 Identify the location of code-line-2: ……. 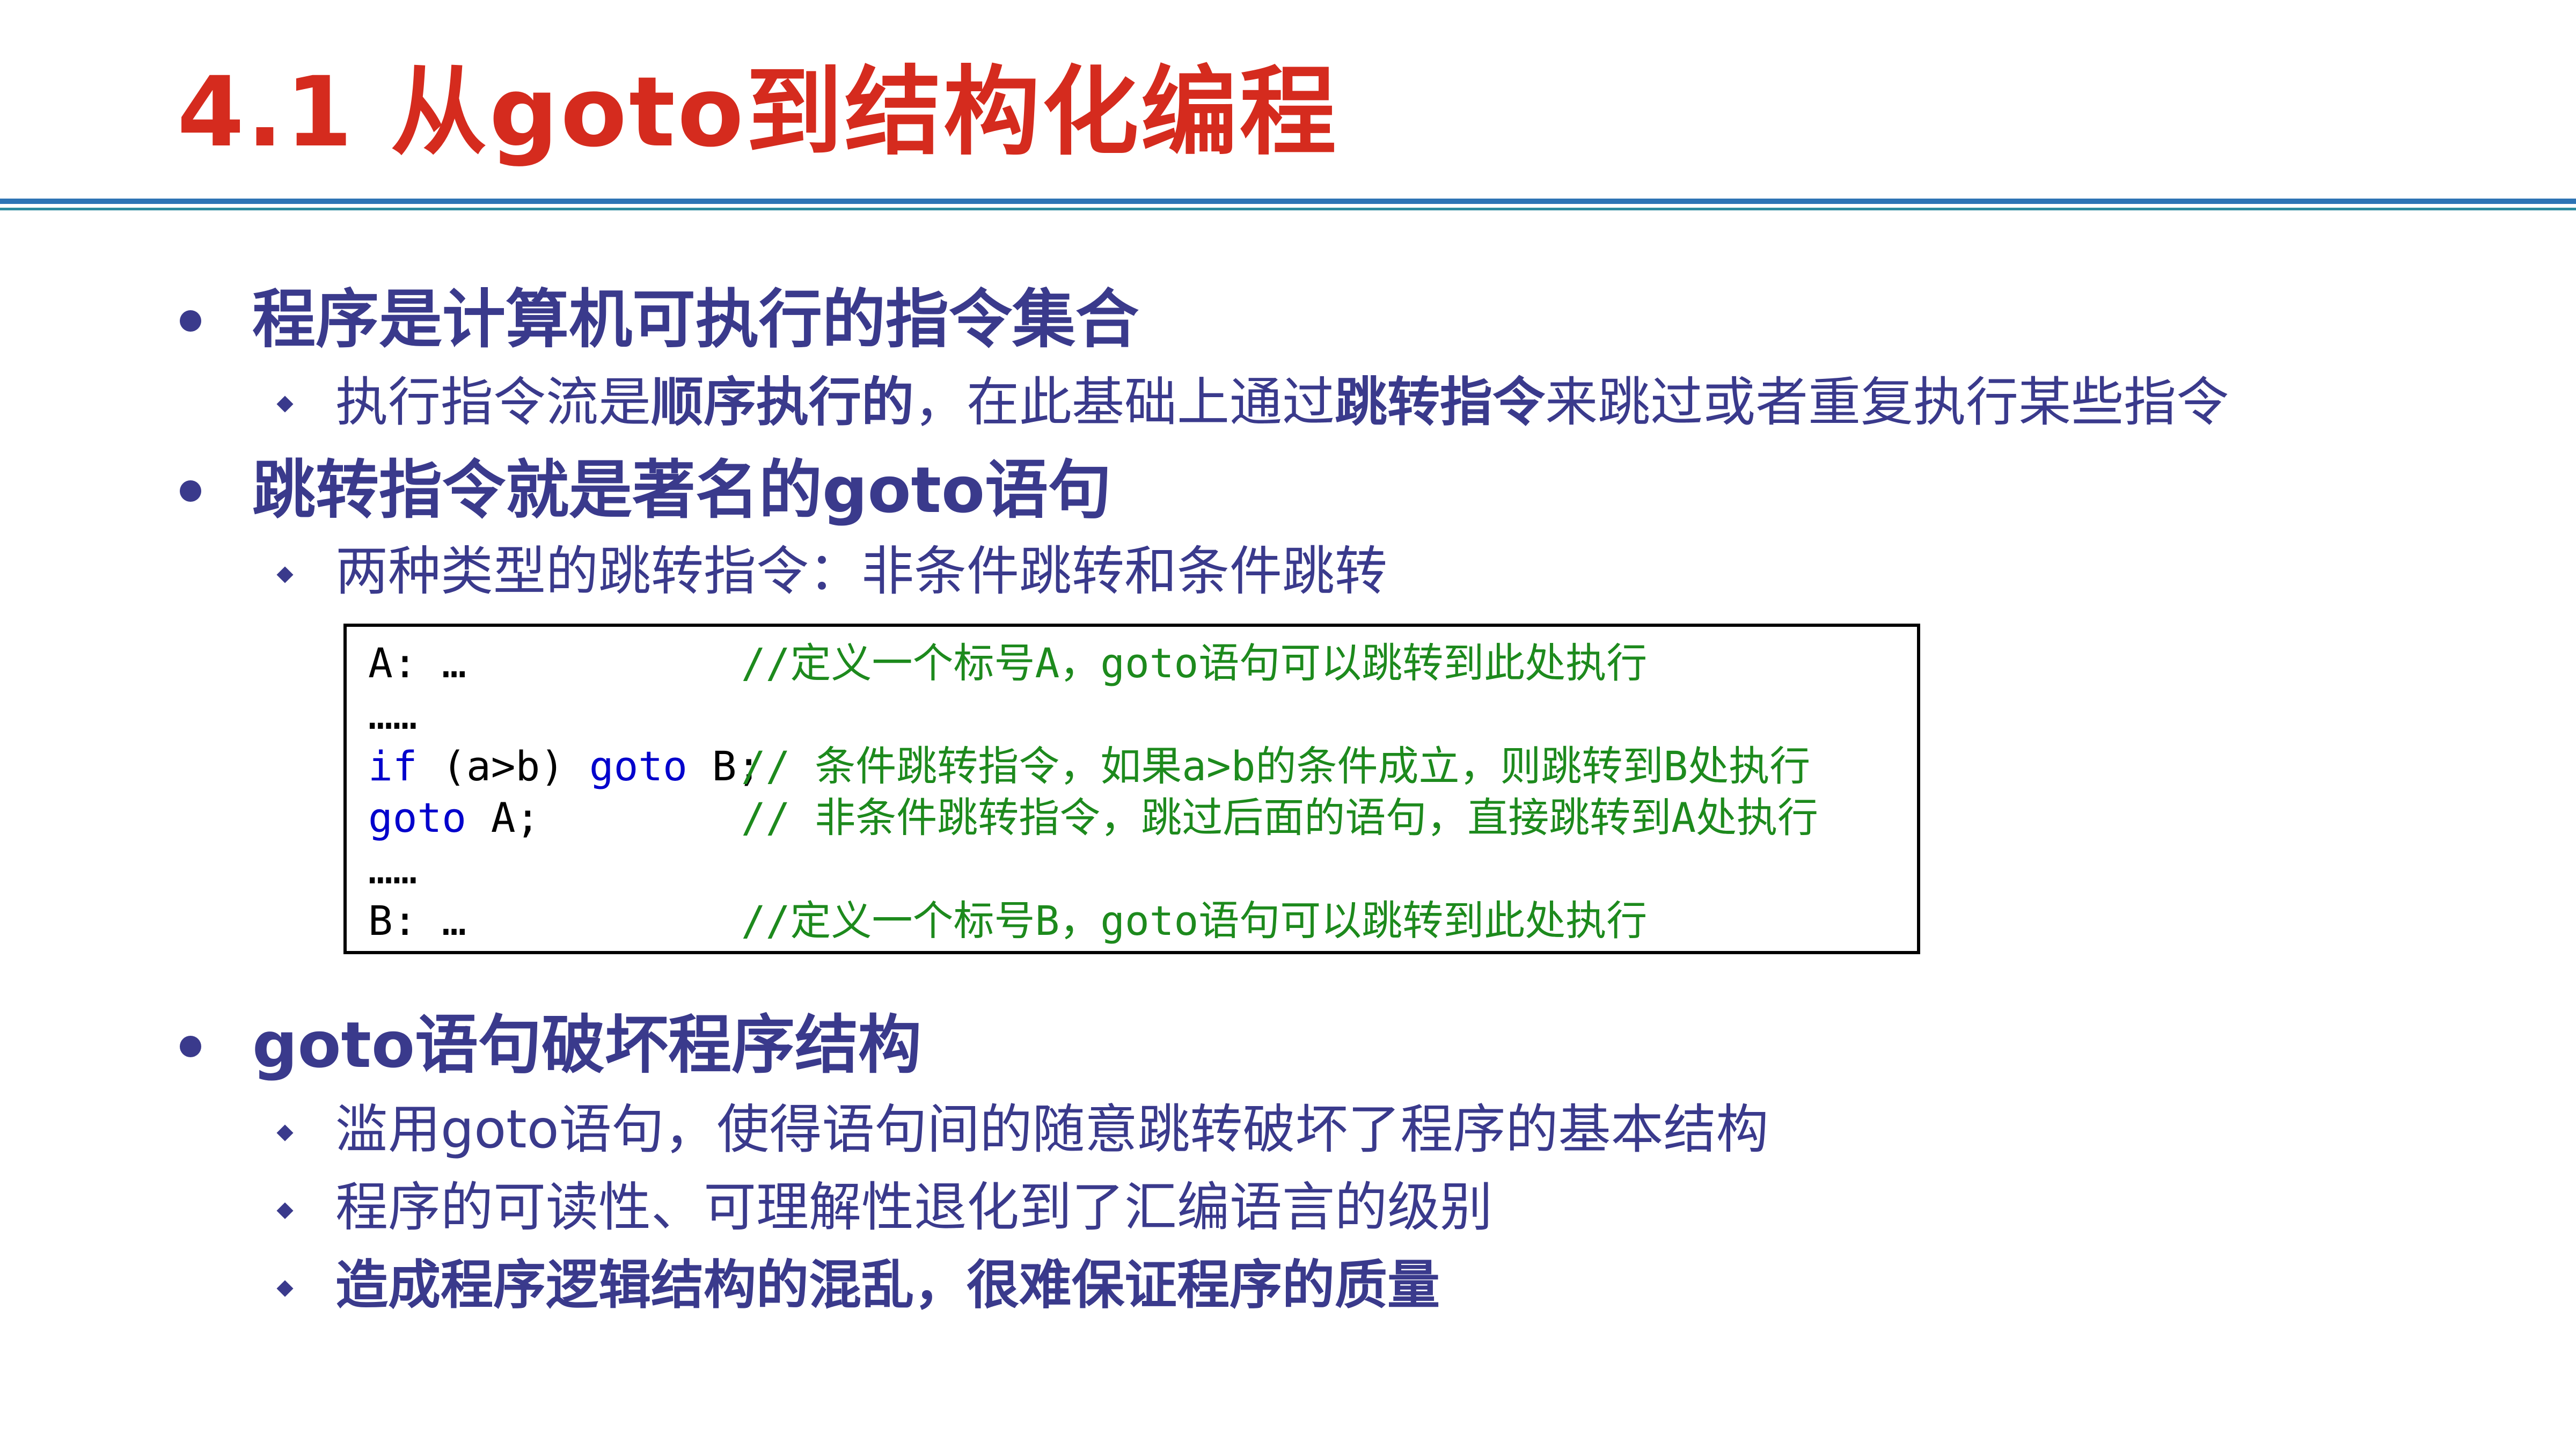
(393, 714).